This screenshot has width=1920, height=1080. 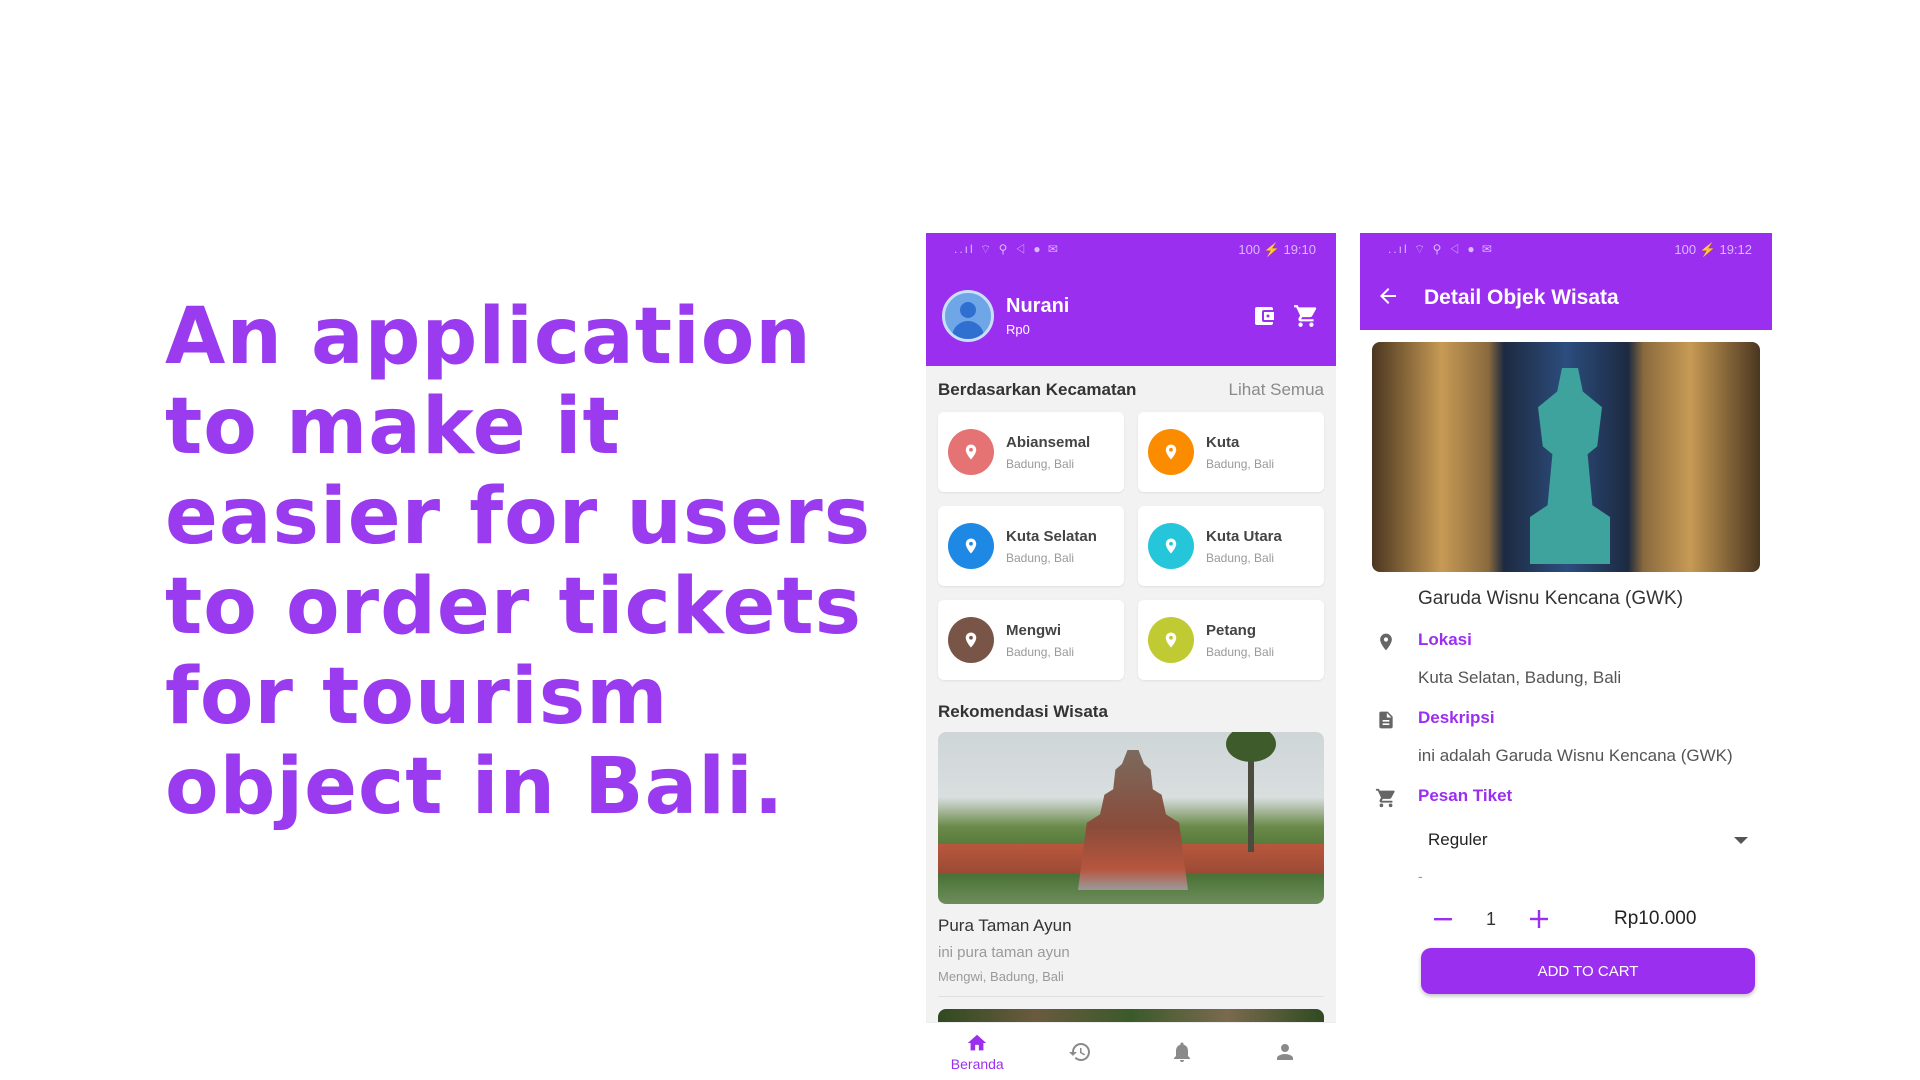 I want to click on district-card-petang: Petang Badung, Bali, so click(x=1231, y=640).